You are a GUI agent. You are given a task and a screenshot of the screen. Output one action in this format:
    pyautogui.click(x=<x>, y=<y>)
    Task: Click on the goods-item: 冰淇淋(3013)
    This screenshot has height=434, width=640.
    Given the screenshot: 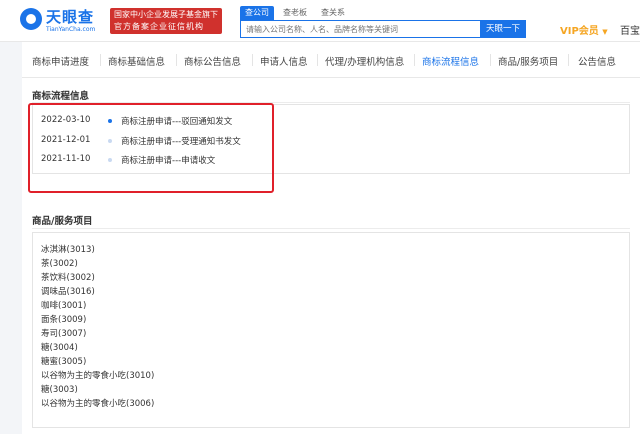 What is the action you would take?
    pyautogui.click(x=68, y=250)
    